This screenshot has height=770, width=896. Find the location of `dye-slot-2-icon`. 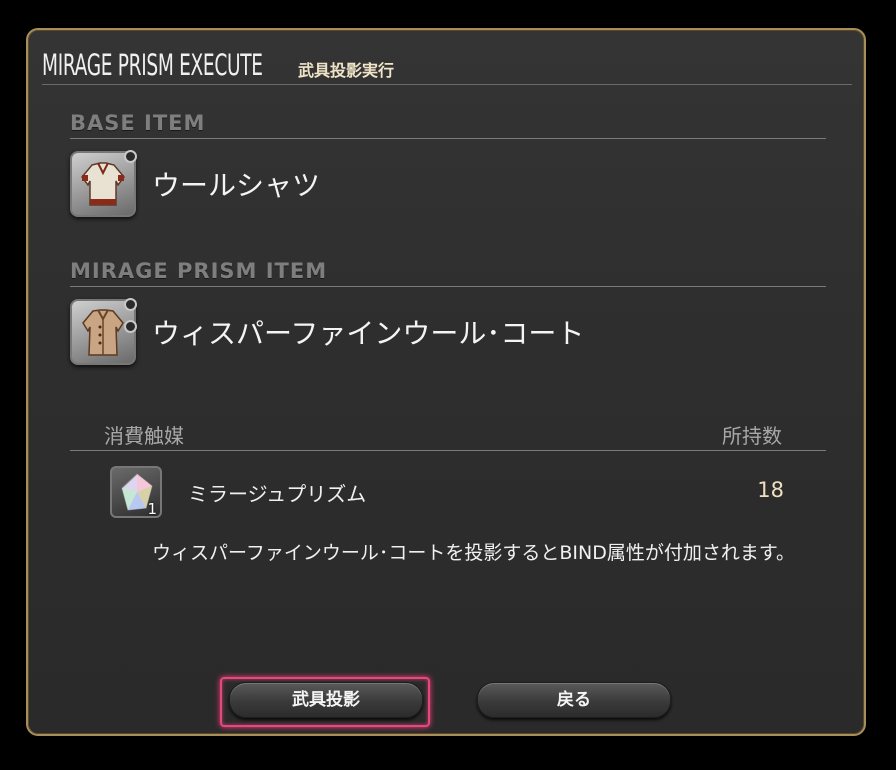

dye-slot-2-icon is located at coordinates (130, 326).